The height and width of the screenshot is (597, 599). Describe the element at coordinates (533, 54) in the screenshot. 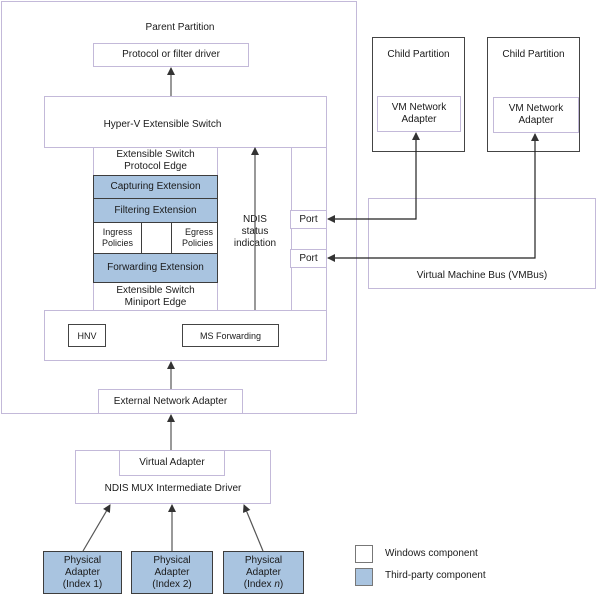

I see `child-partition-2-title: Child Partition` at that location.